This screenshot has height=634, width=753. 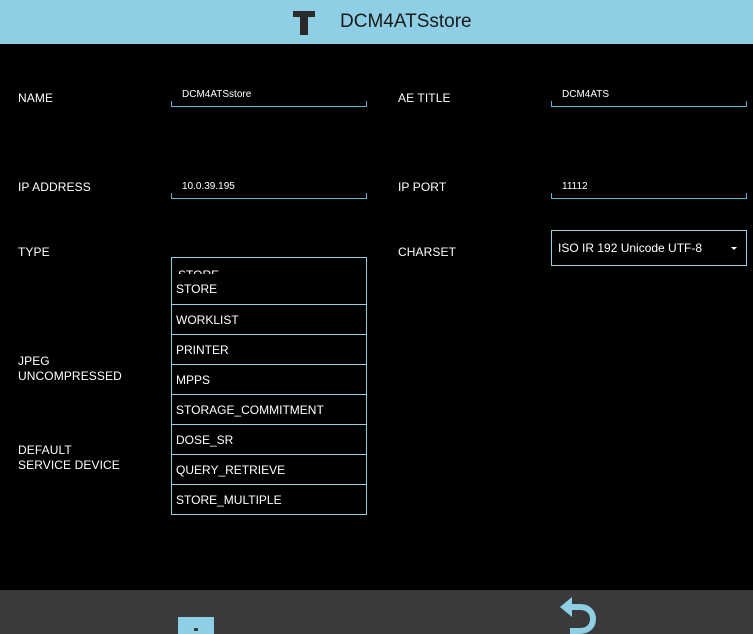 I want to click on type-option-worklist: WORKLIST, so click(x=269, y=319).